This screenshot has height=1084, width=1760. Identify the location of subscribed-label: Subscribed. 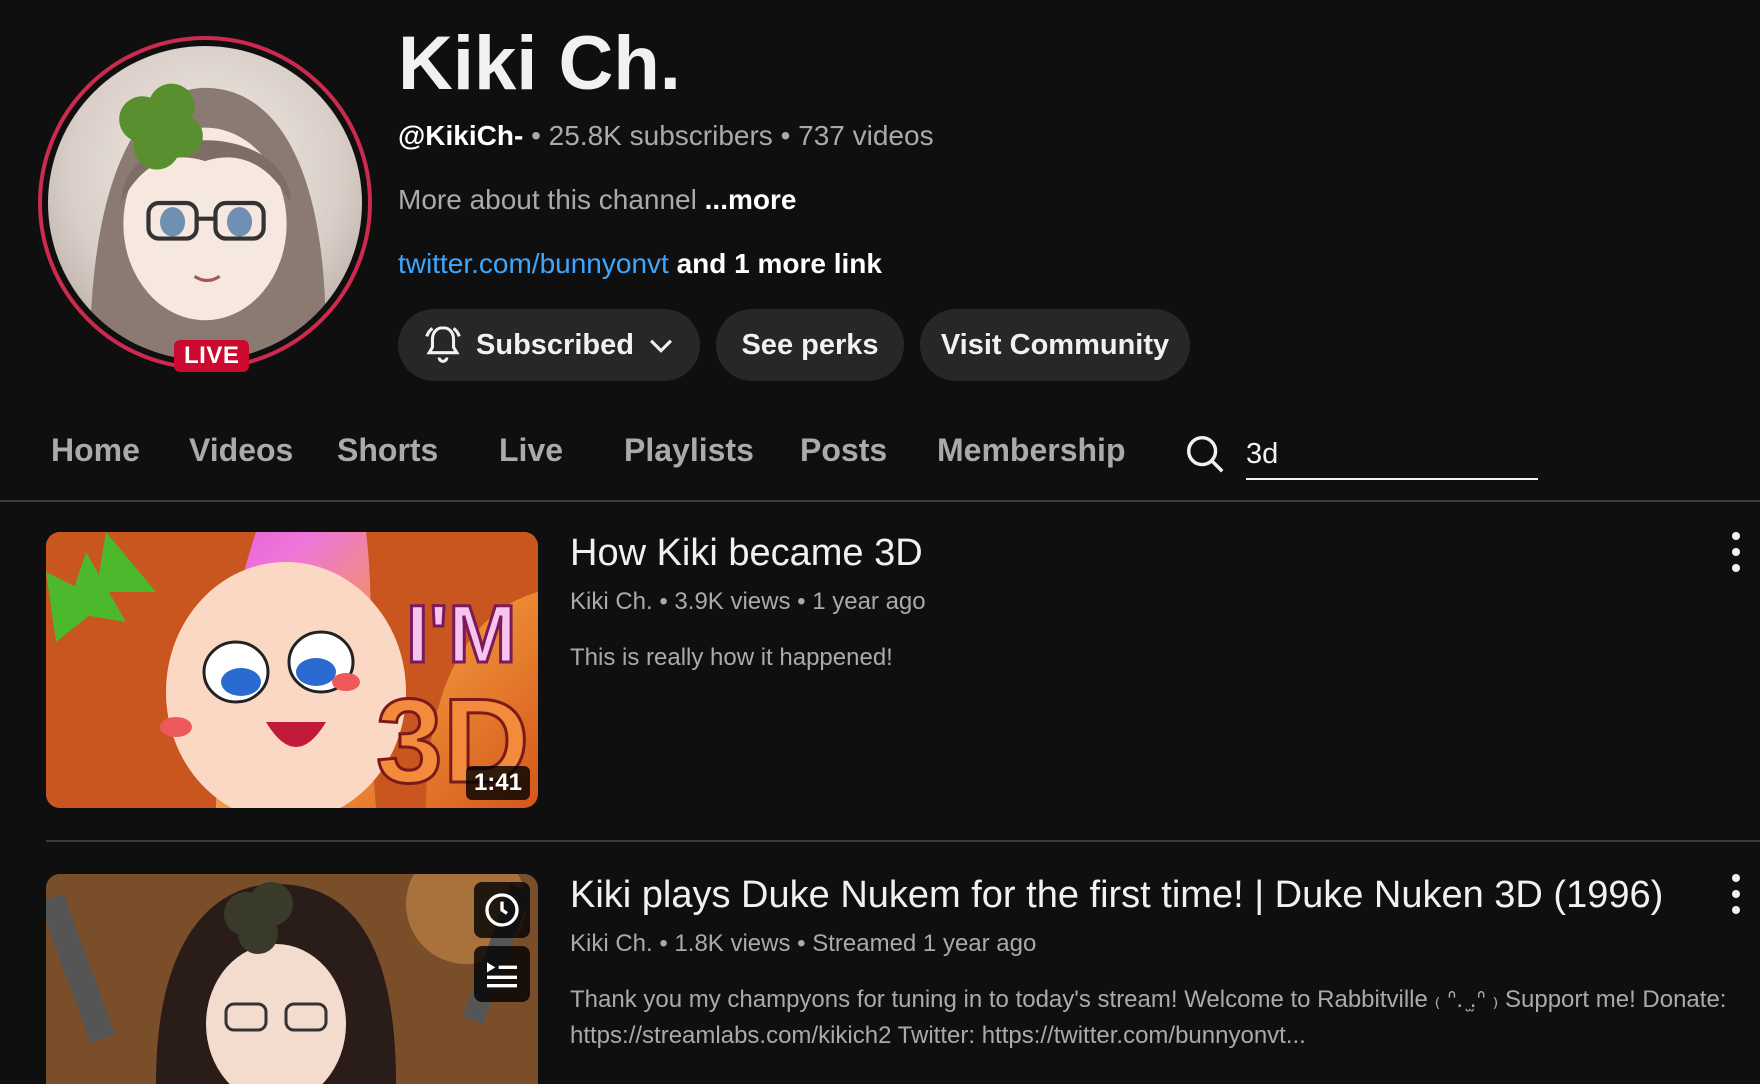
(555, 344).